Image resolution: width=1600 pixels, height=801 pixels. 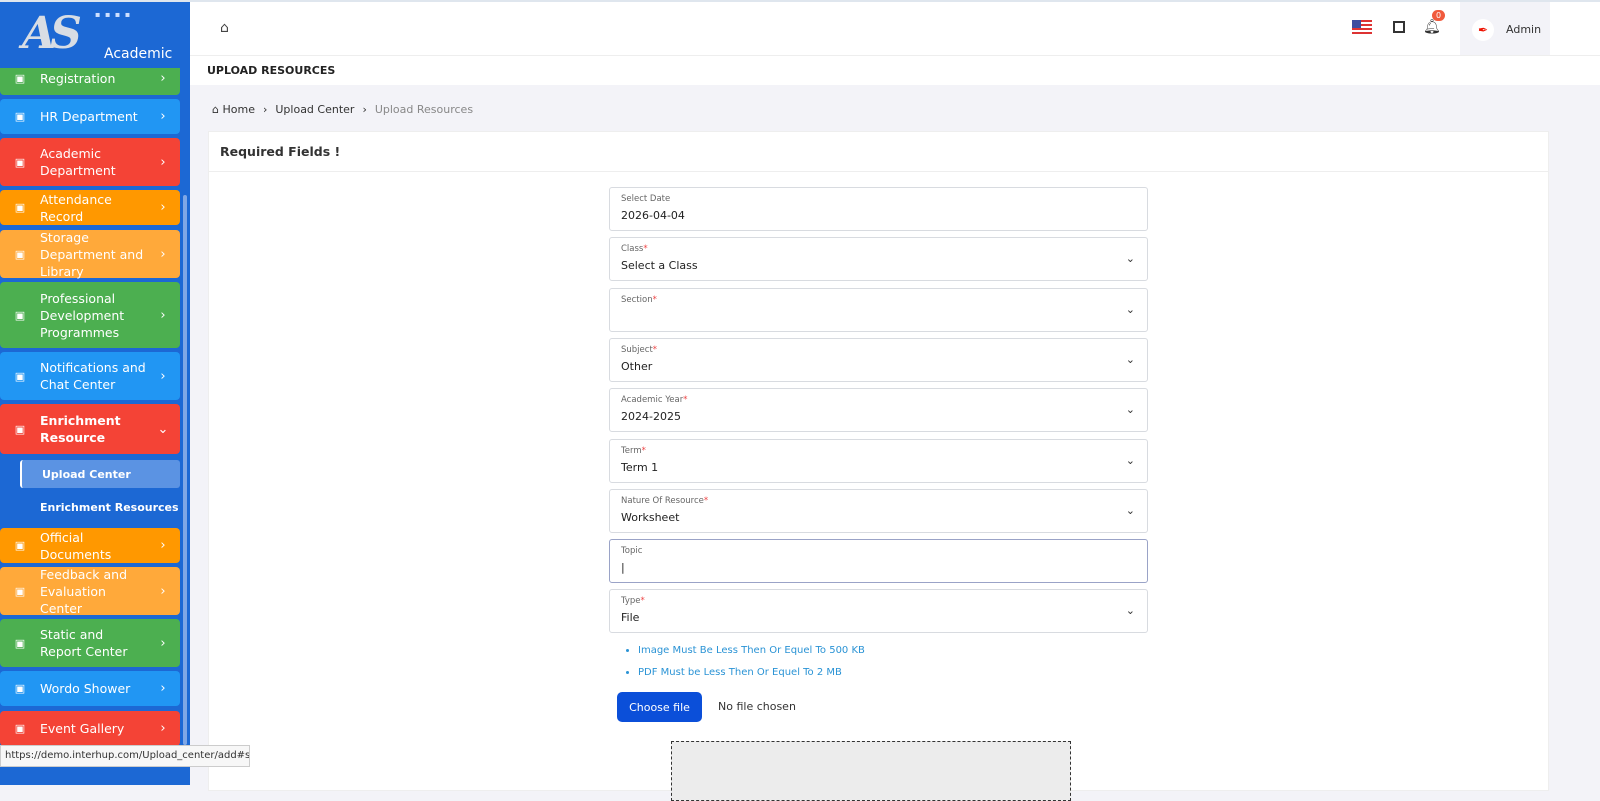 I want to click on field-label: Select Date, so click(x=646, y=199).